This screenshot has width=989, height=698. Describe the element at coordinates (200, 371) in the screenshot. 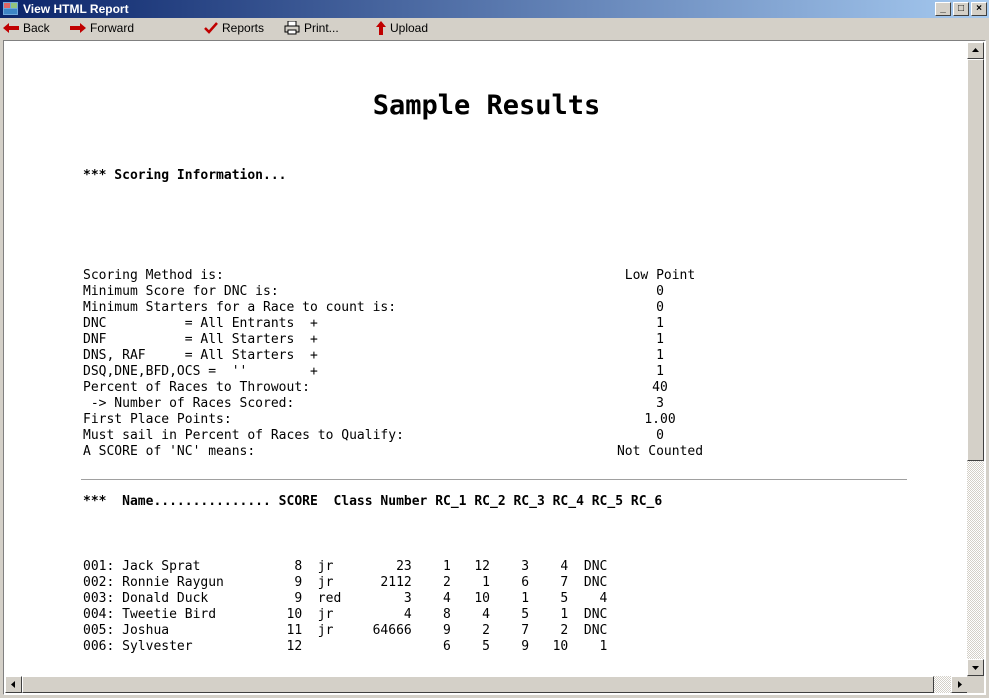

I see `scoring-label: DSQ,DNE,BFD,OCS = '' +` at that location.